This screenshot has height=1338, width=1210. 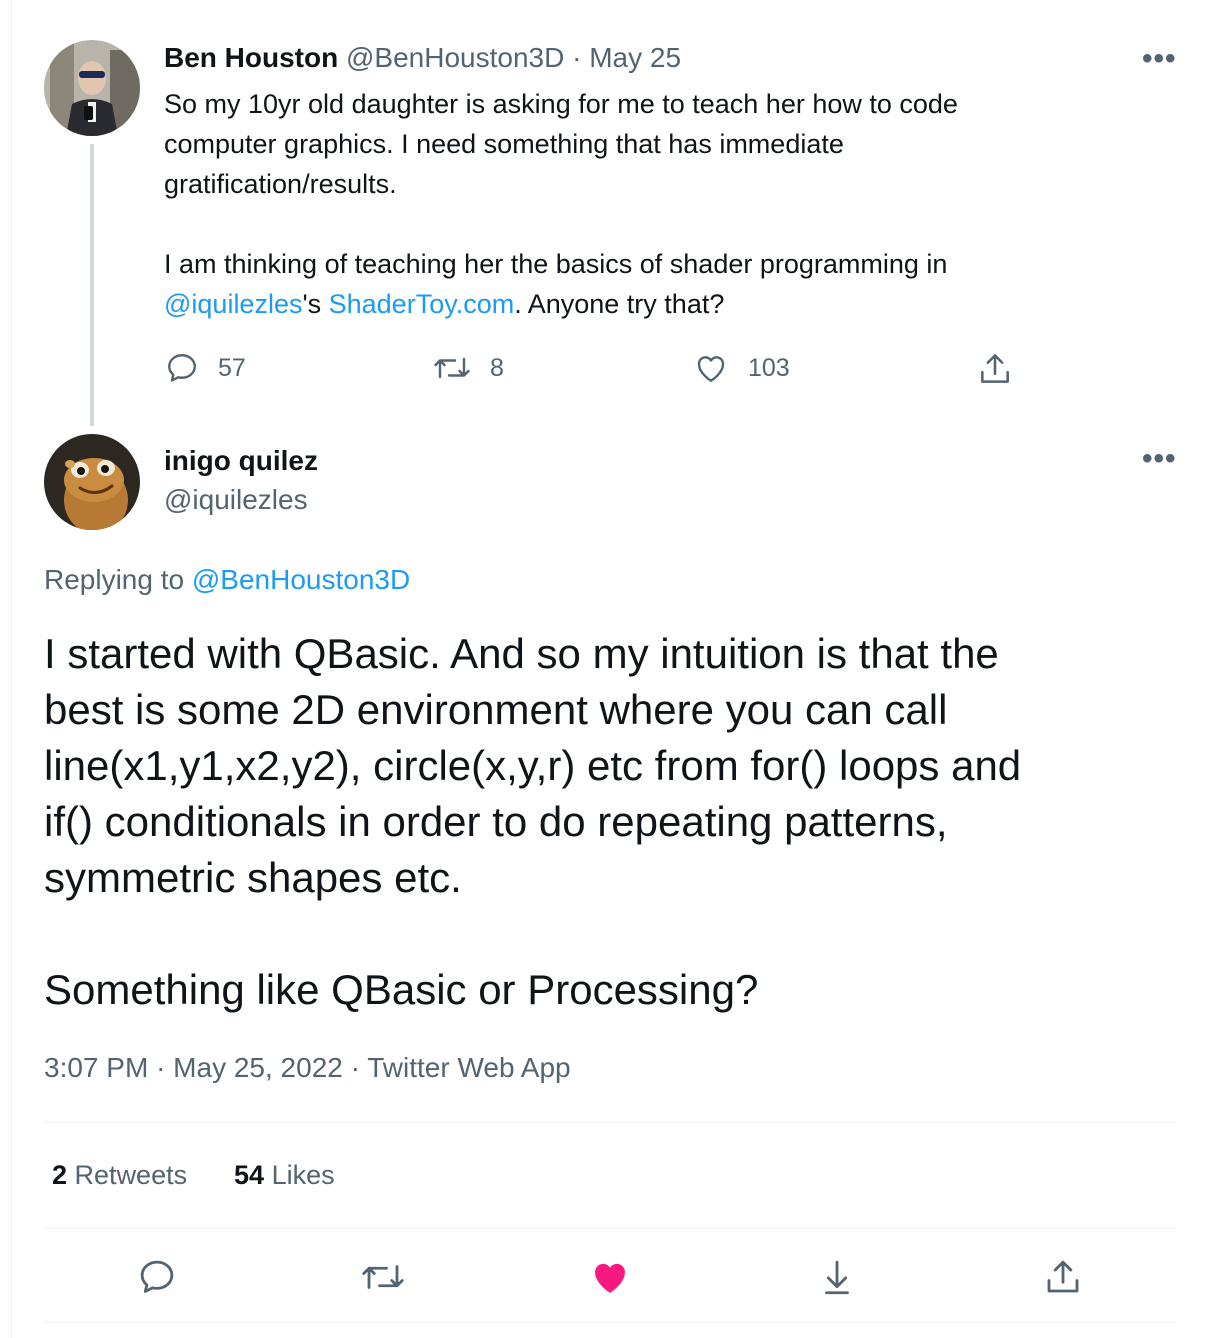 What do you see at coordinates (92, 482) in the screenshot?
I see `avatar-inigo-quilez` at bounding box center [92, 482].